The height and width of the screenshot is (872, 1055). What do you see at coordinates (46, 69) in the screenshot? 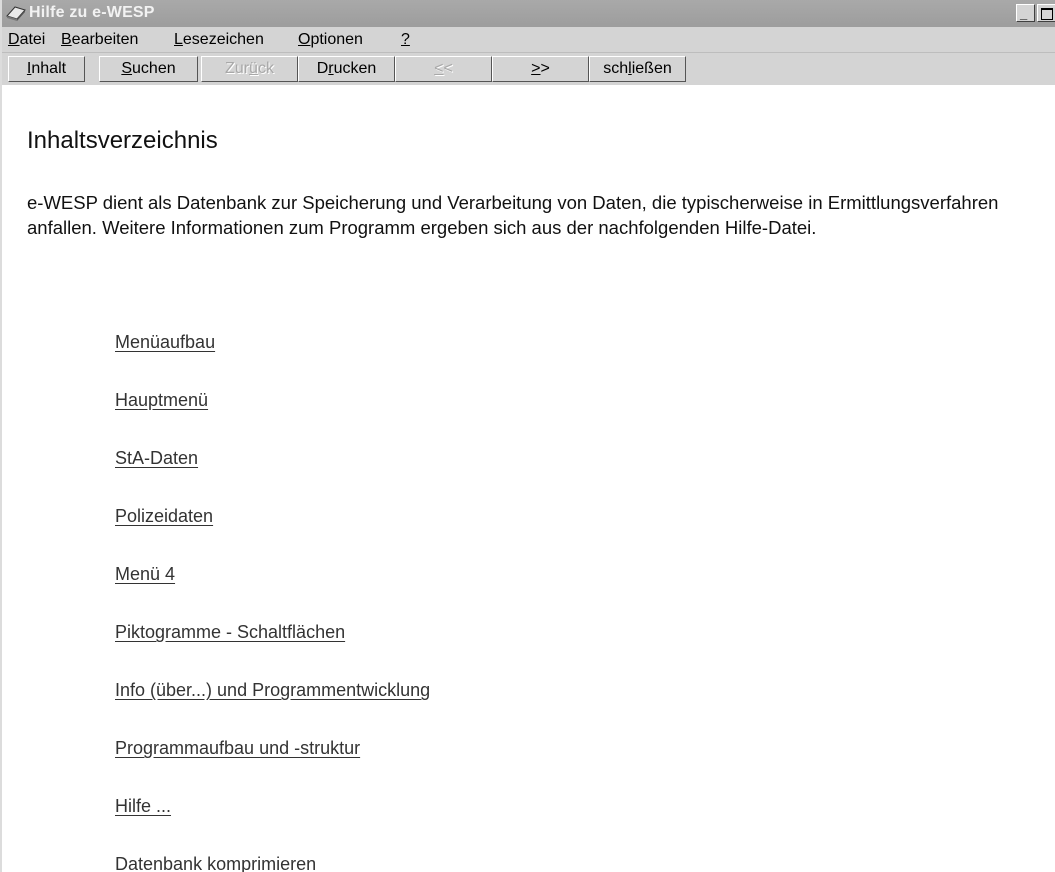
I see `inhalt-button: Inhalt` at bounding box center [46, 69].